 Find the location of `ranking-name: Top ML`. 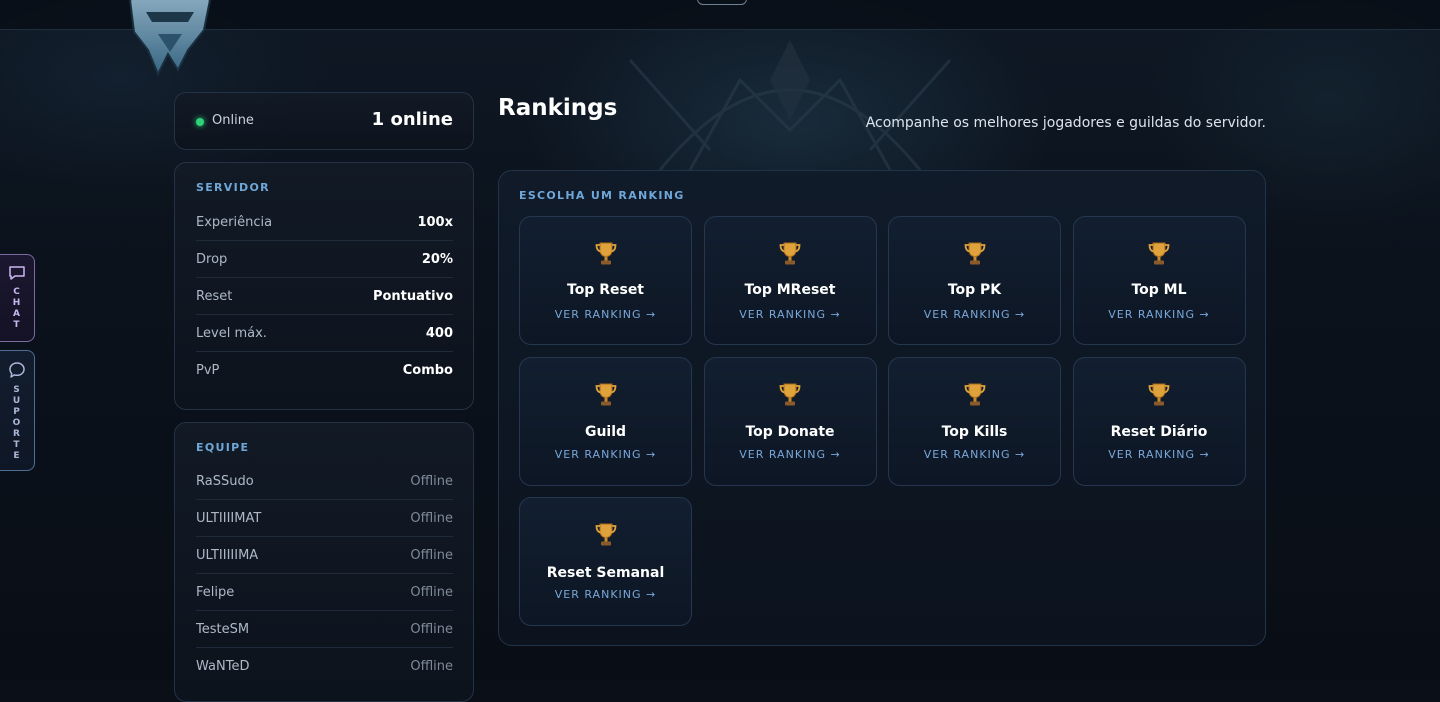

ranking-name: Top ML is located at coordinates (1159, 290).